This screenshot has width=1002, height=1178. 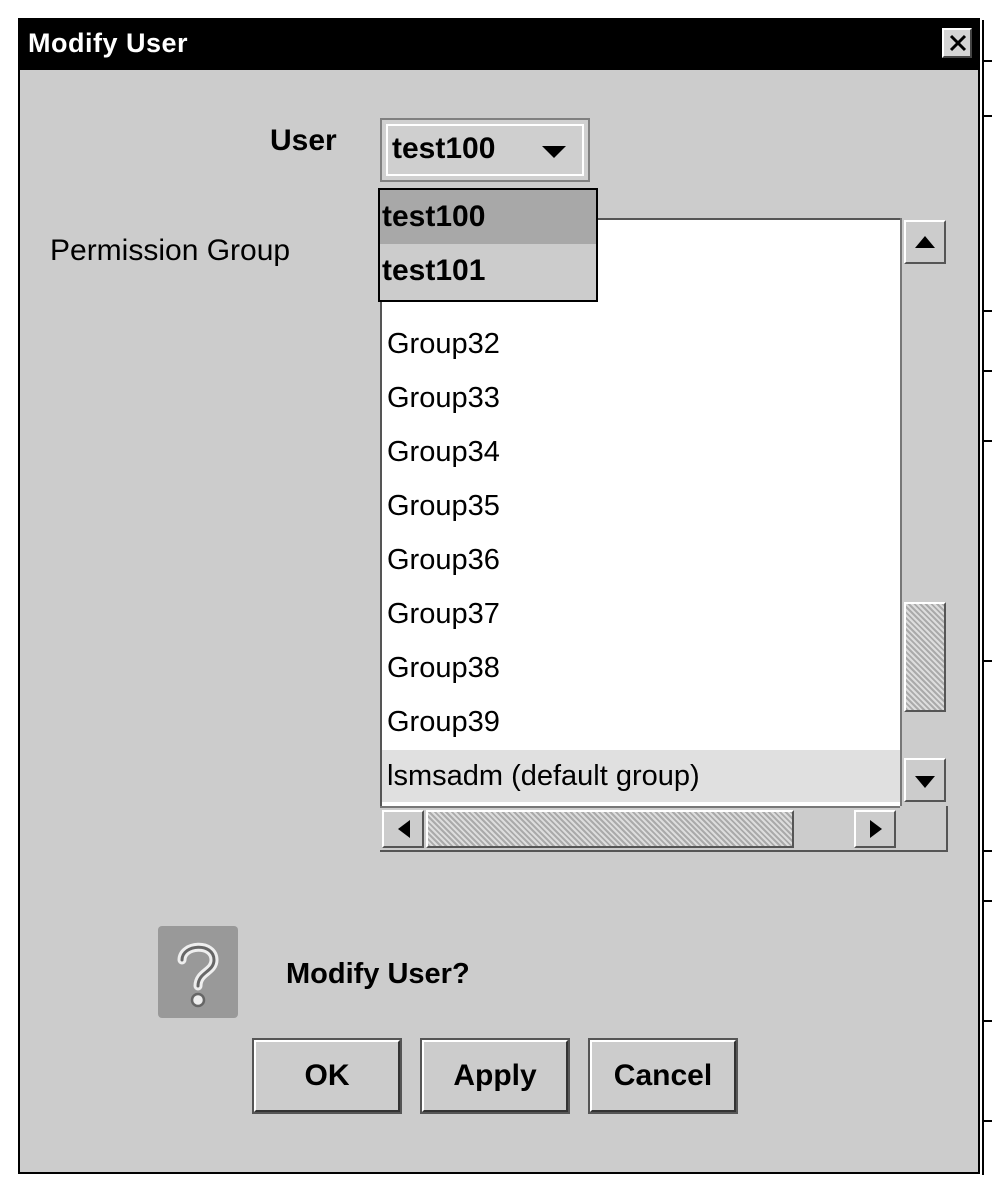 What do you see at coordinates (443, 506) in the screenshot?
I see `list-item: Group35` at bounding box center [443, 506].